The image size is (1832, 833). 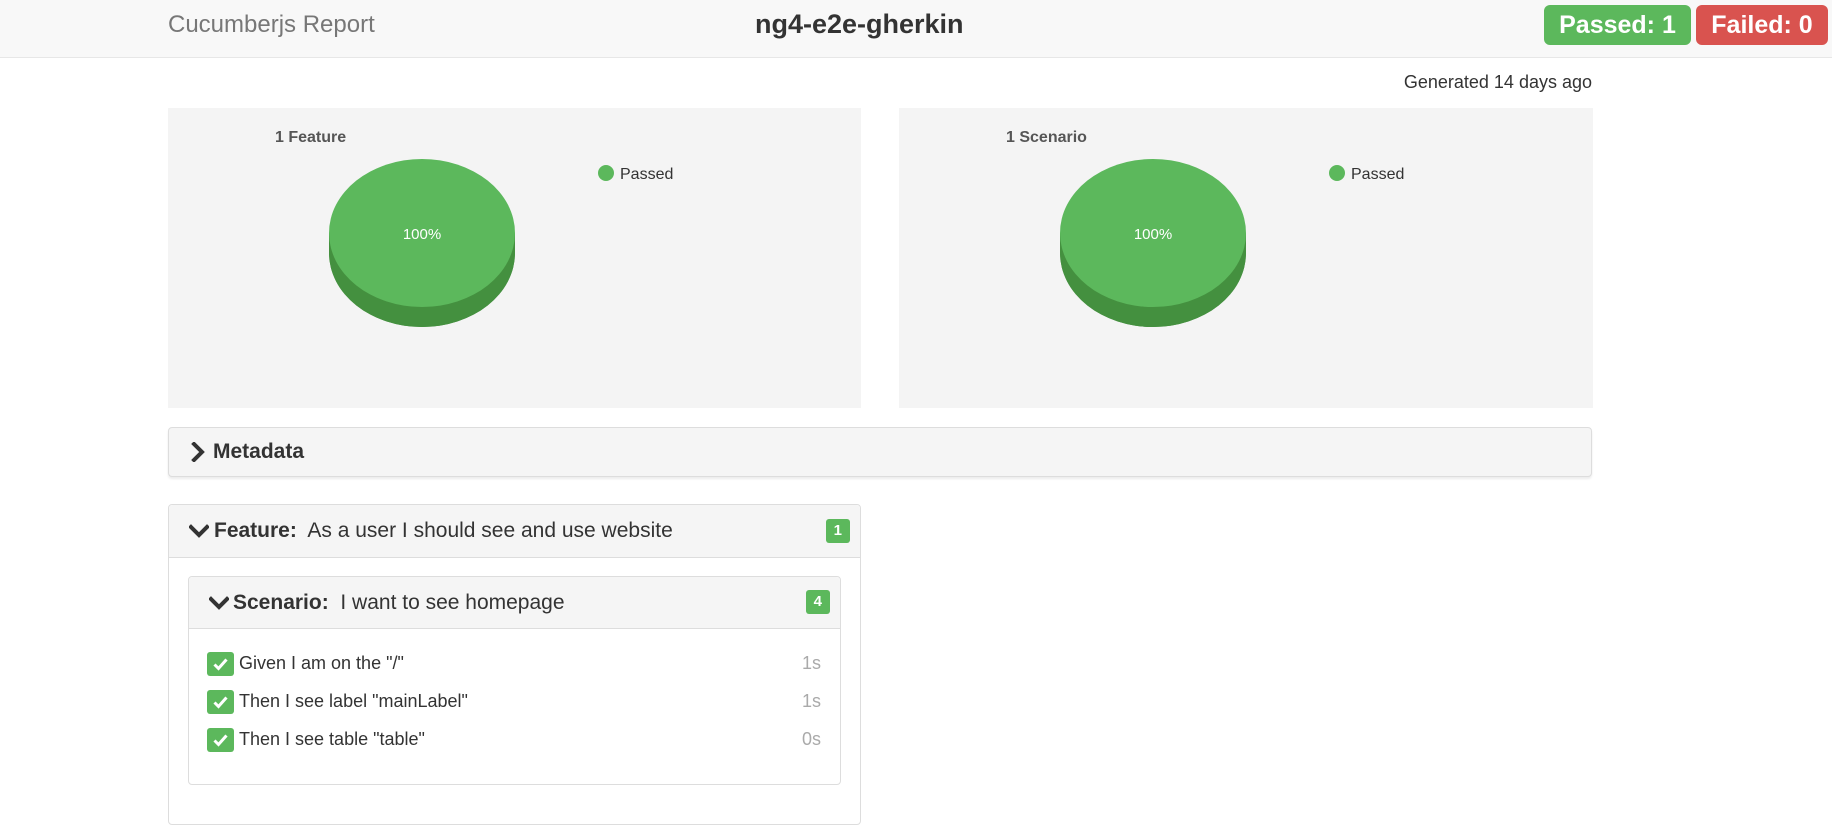 I want to click on feature-name: As a user I should see and use website, so click(x=490, y=530).